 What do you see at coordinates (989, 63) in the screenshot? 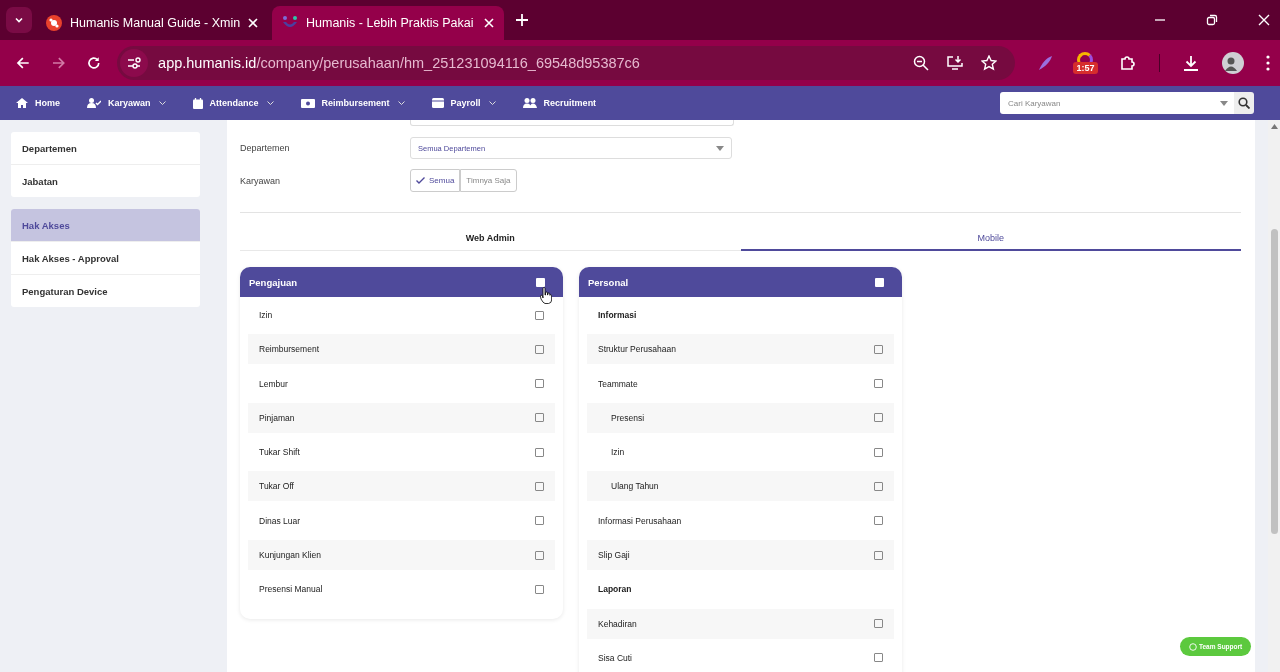
I see `star-icon` at bounding box center [989, 63].